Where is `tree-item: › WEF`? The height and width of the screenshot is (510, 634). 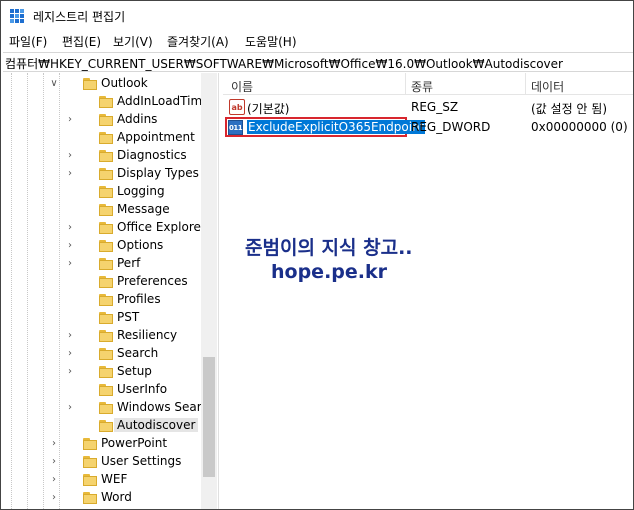 tree-item: › WEF is located at coordinates (102, 480).